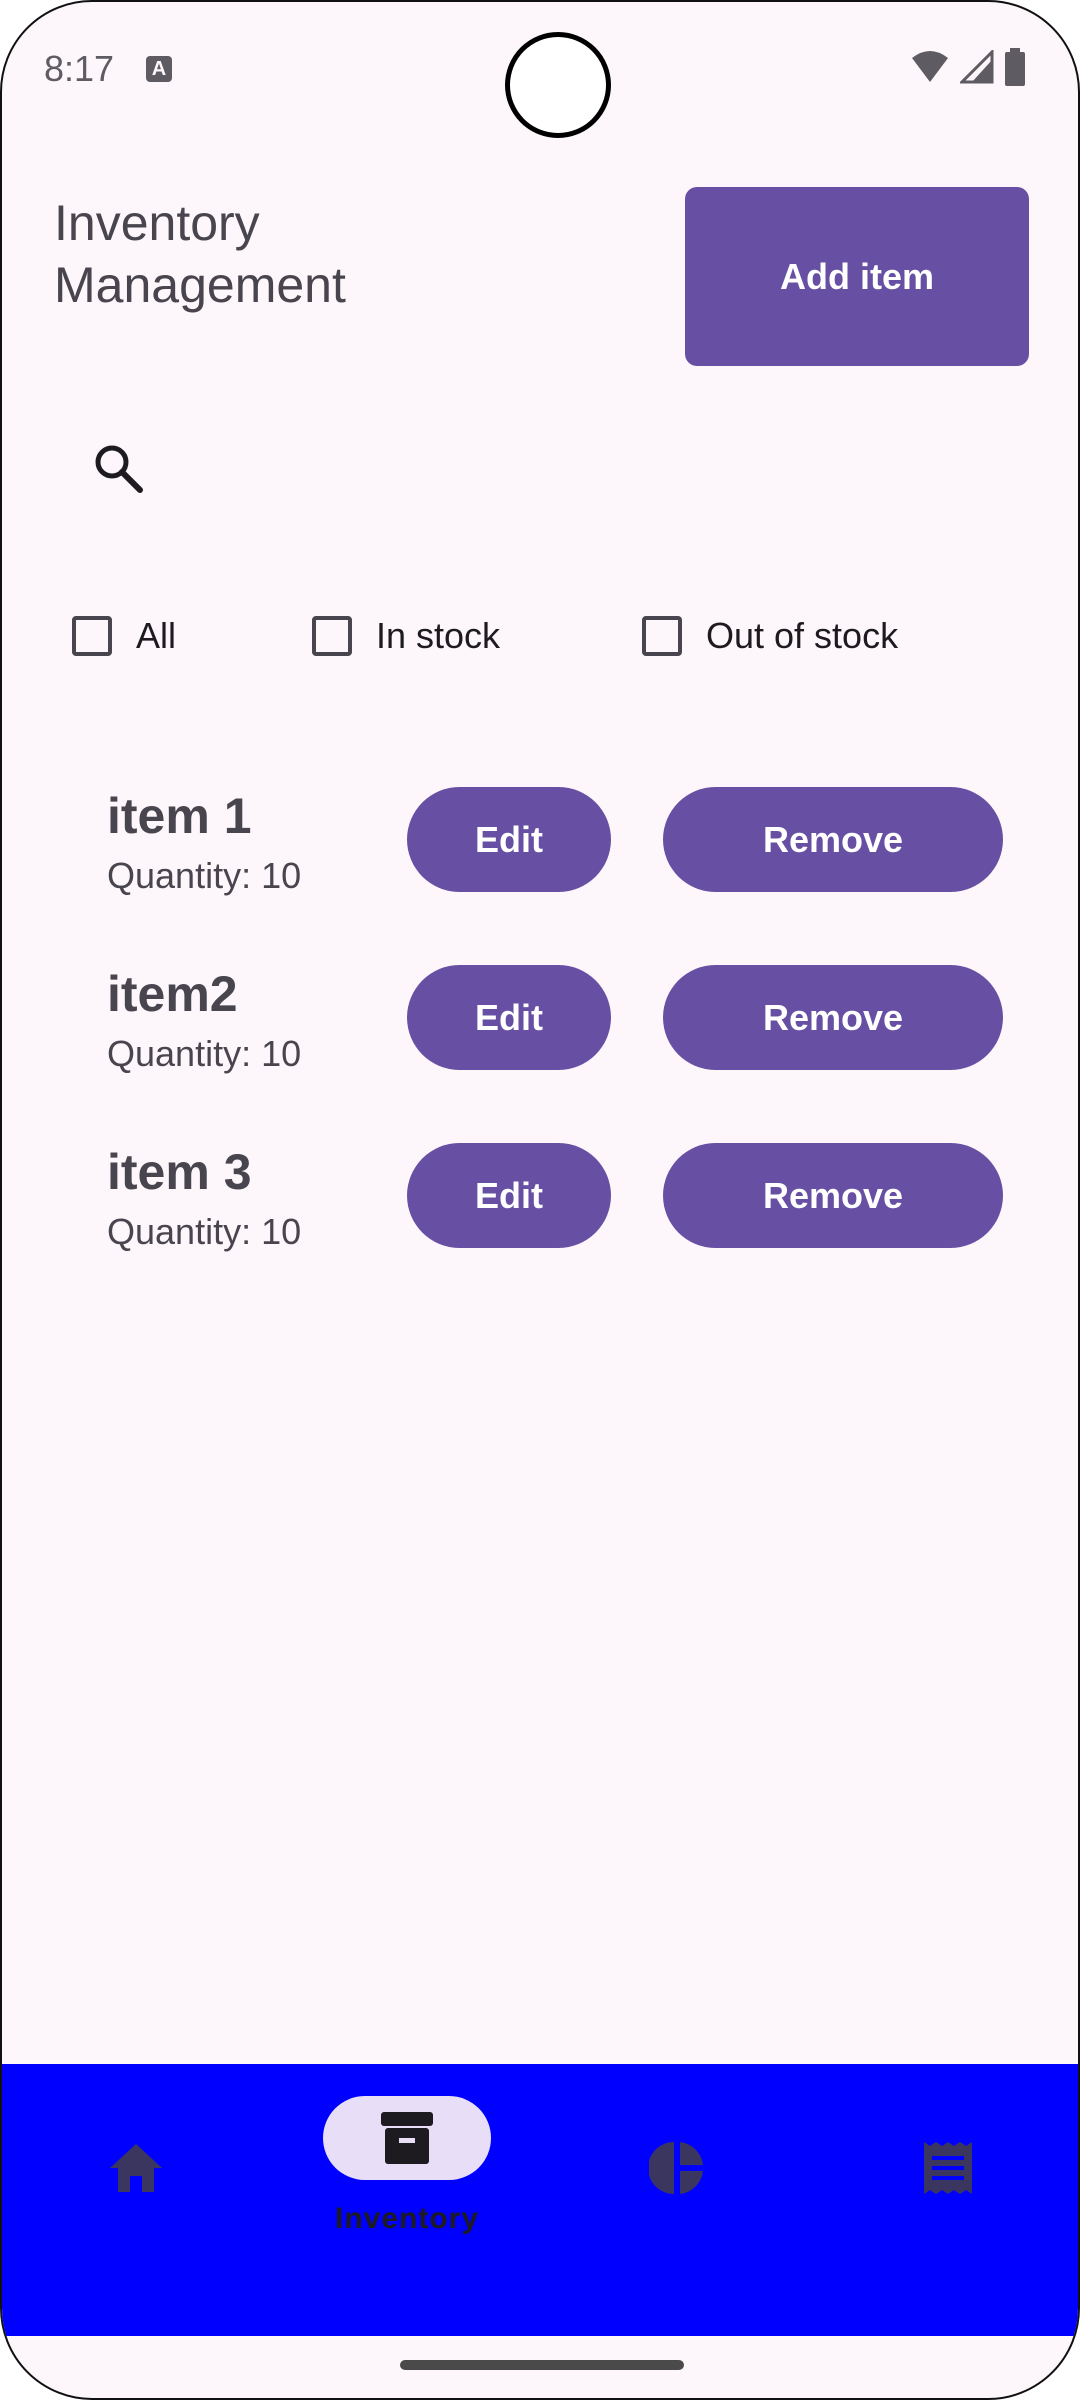 The height and width of the screenshot is (2400, 1080). What do you see at coordinates (857, 276) in the screenshot?
I see `add-item-button: Add item` at bounding box center [857, 276].